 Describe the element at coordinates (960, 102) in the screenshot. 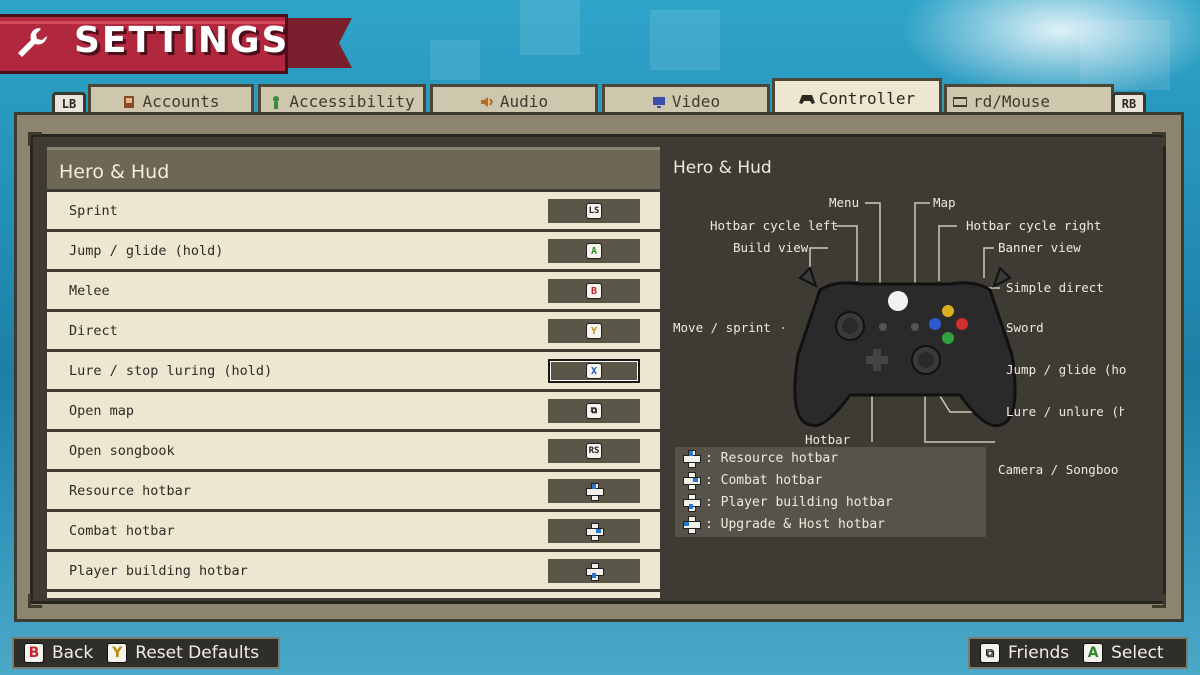

I see `keyboard-icon` at that location.